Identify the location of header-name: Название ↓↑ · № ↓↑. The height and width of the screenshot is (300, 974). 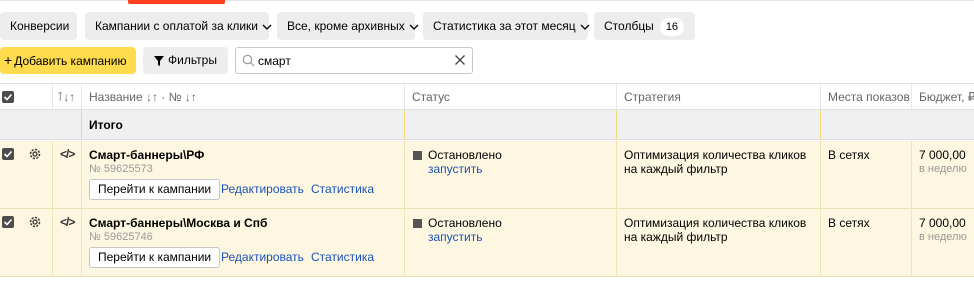
(143, 97).